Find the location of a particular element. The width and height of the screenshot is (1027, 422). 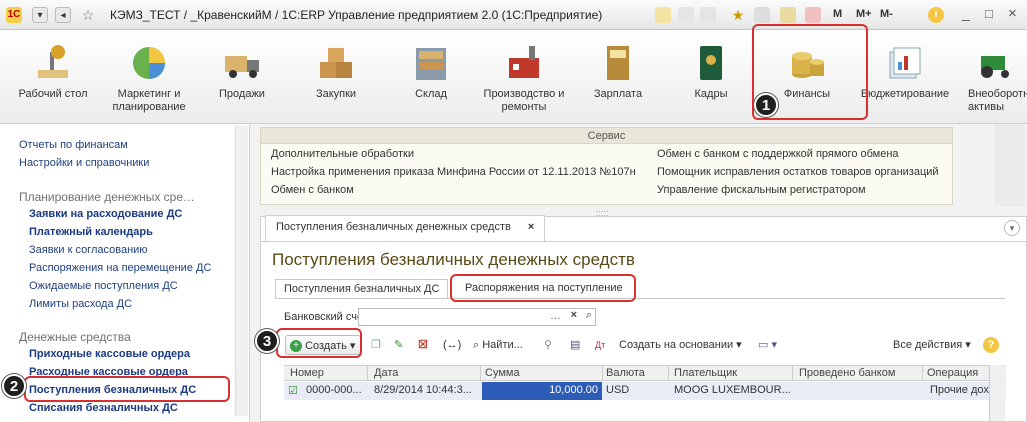

documents-chart-icon is located at coordinates (905, 63).